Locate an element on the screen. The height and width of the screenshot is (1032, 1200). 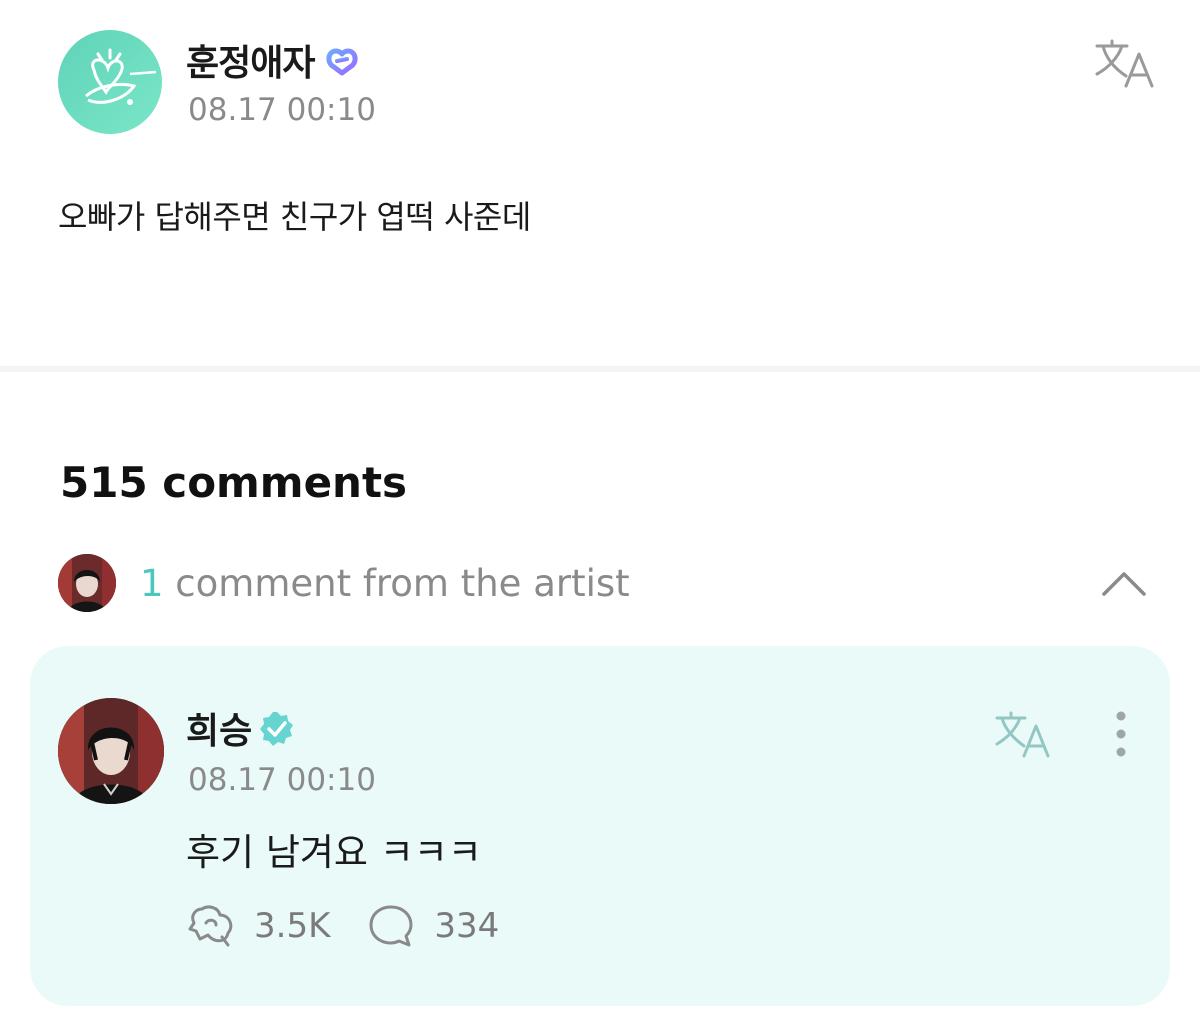
section-divider is located at coordinates (600, 369).